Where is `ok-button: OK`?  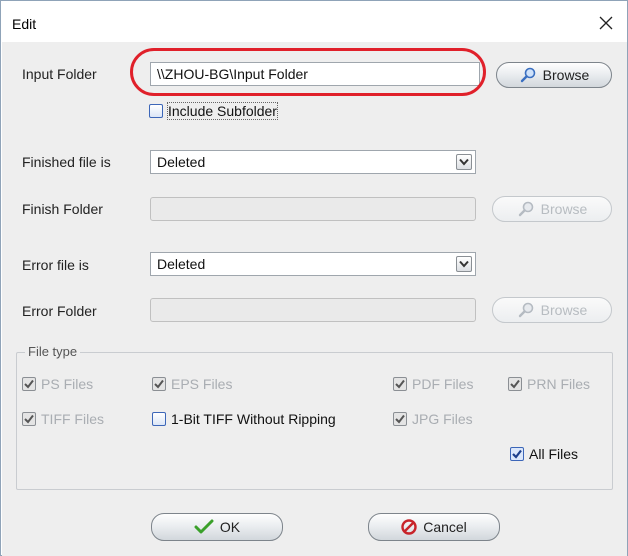
ok-button: OK is located at coordinates (217, 527).